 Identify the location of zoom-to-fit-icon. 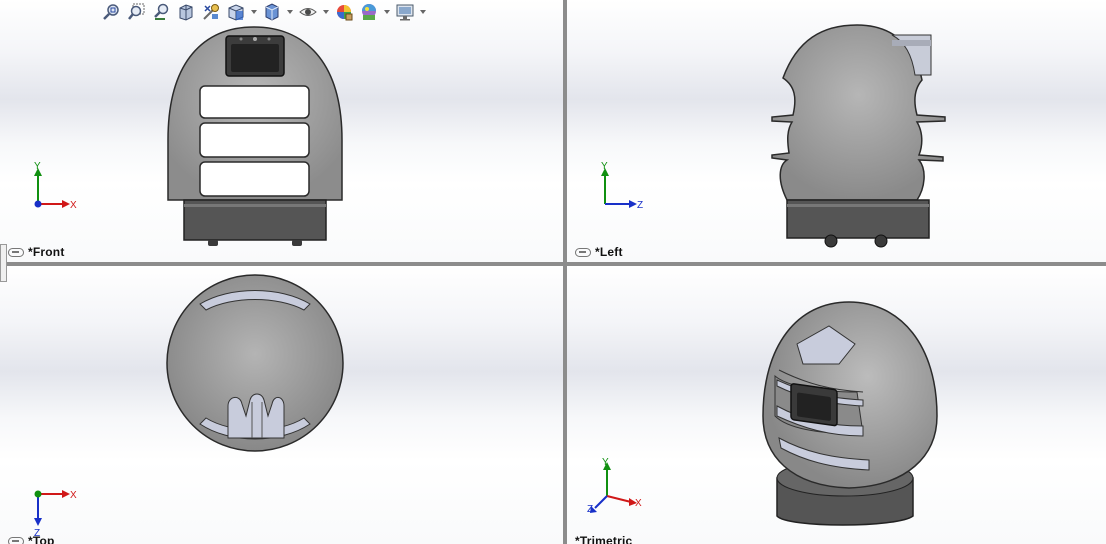
(111, 12).